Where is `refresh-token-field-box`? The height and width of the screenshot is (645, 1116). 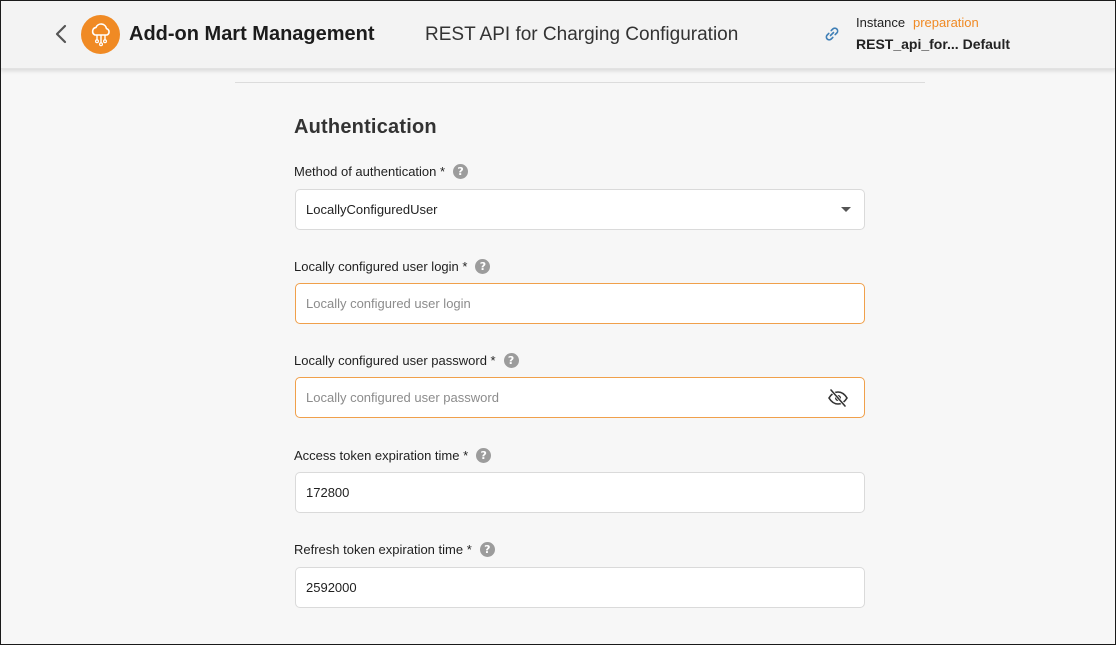 refresh-token-field-box is located at coordinates (580, 587).